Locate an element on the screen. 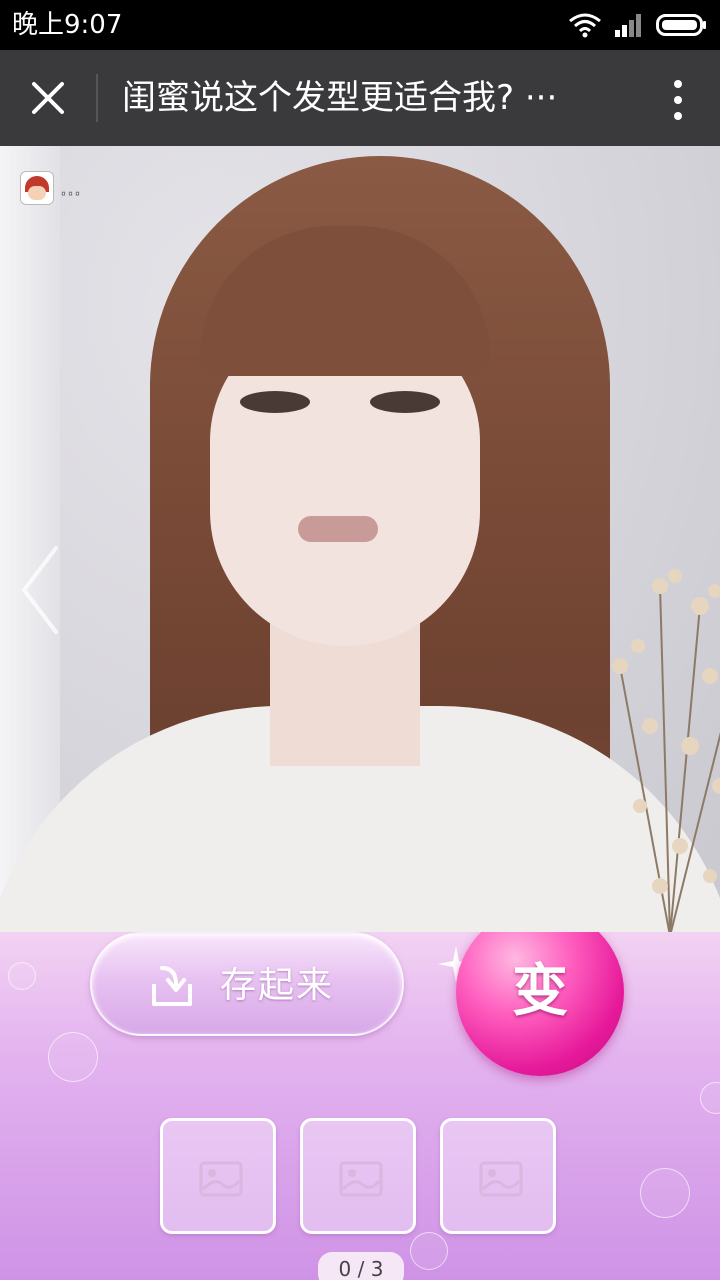 This screenshot has height=1280, width=720. change-button-label: 变 is located at coordinates (540, 991).